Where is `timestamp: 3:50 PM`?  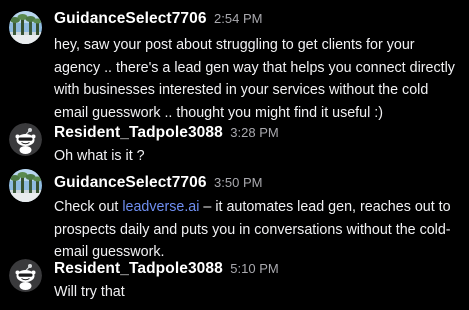
timestamp: 3:50 PM is located at coordinates (238, 182).